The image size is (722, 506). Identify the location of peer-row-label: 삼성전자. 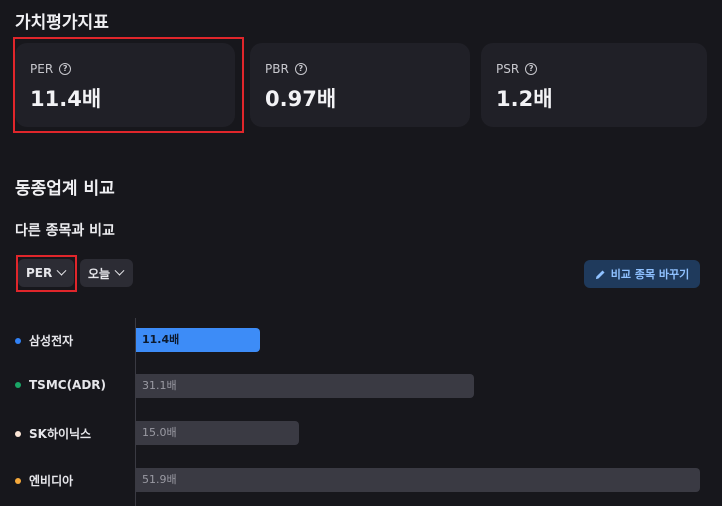
(44, 340).